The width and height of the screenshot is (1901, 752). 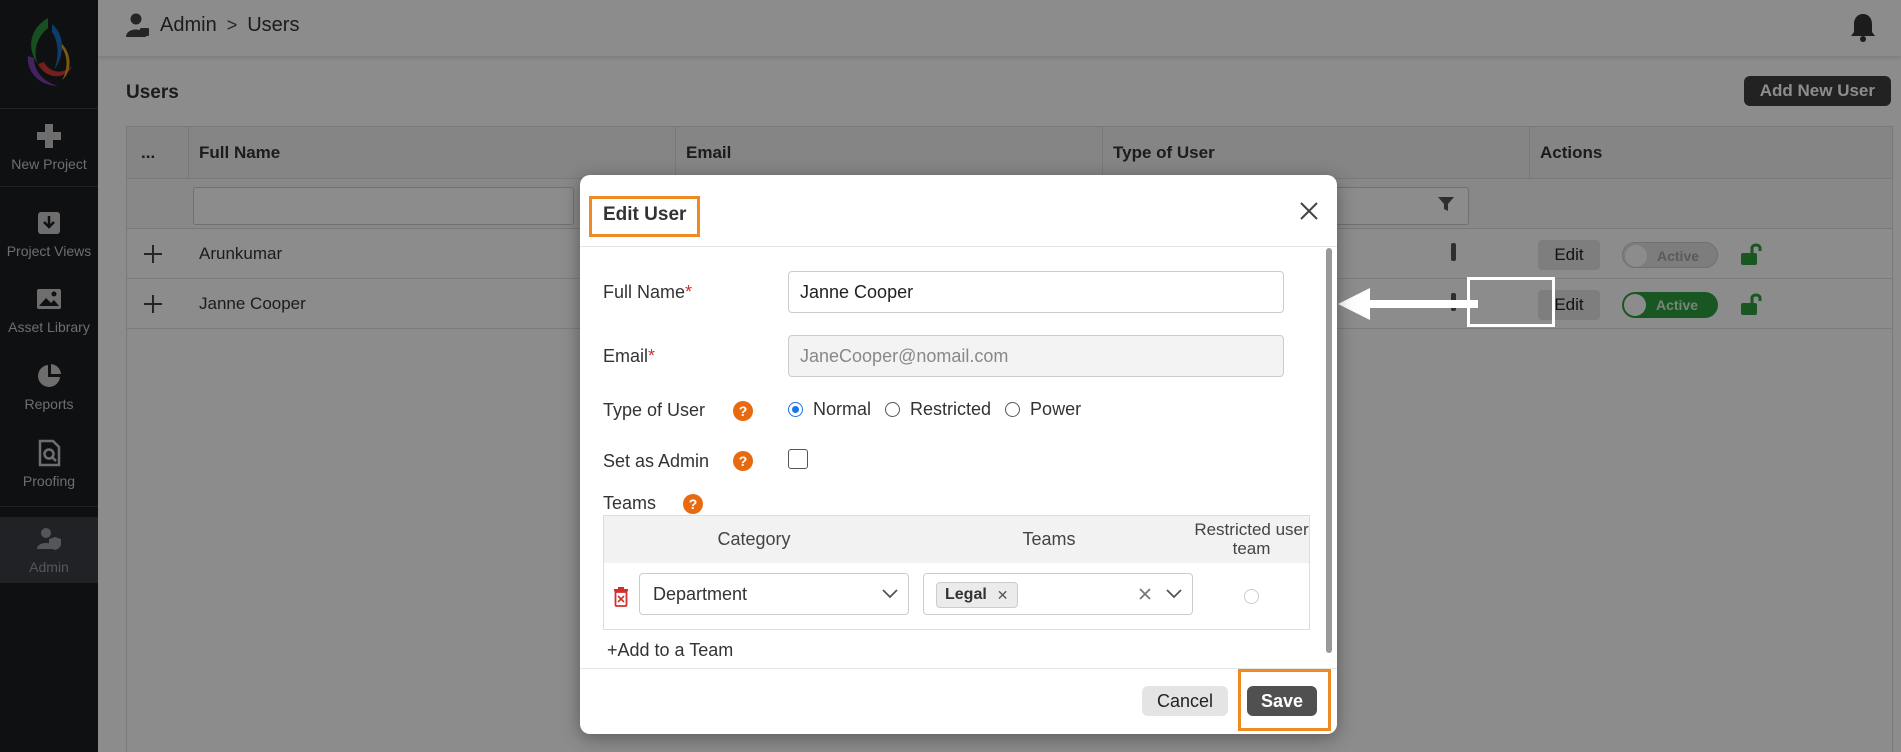 What do you see at coordinates (654, 410) in the screenshot?
I see `type-of-user-label: Type of User` at bounding box center [654, 410].